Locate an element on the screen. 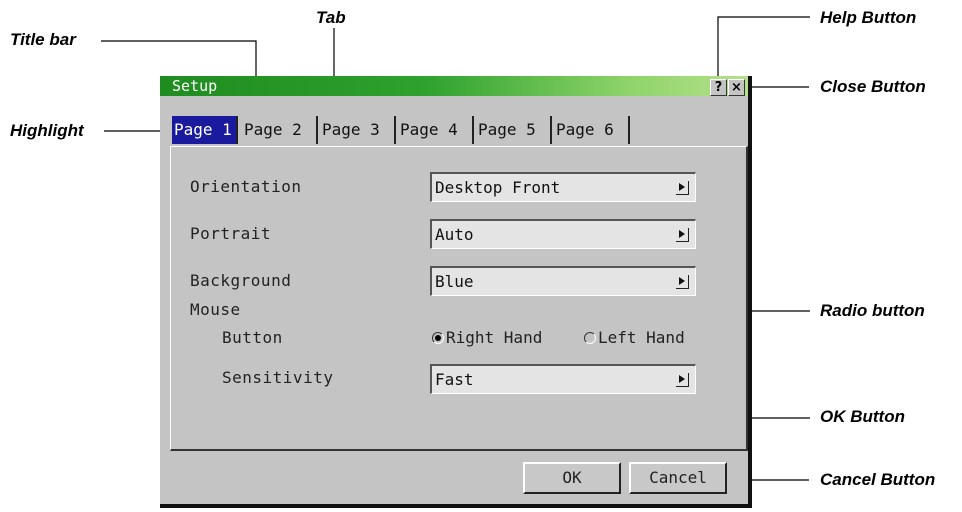 The height and width of the screenshot is (512, 962). ok-button: OK is located at coordinates (572, 478).